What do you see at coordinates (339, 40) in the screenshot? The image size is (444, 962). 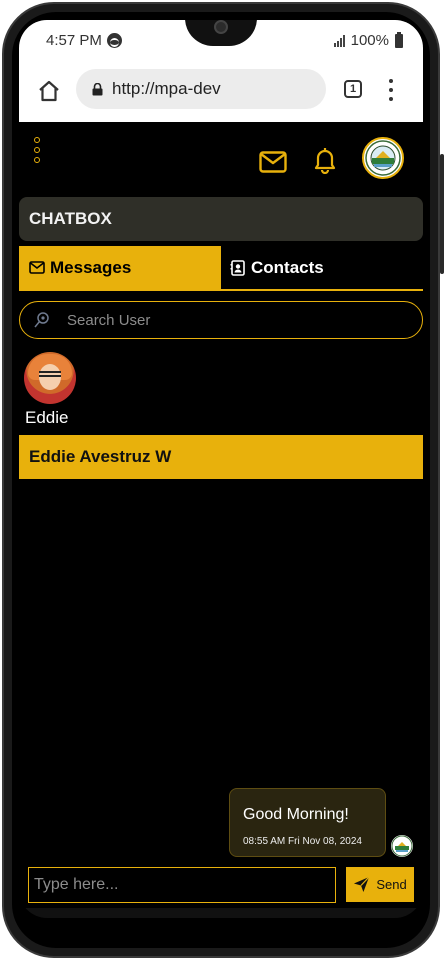 I see `signal-icon` at bounding box center [339, 40].